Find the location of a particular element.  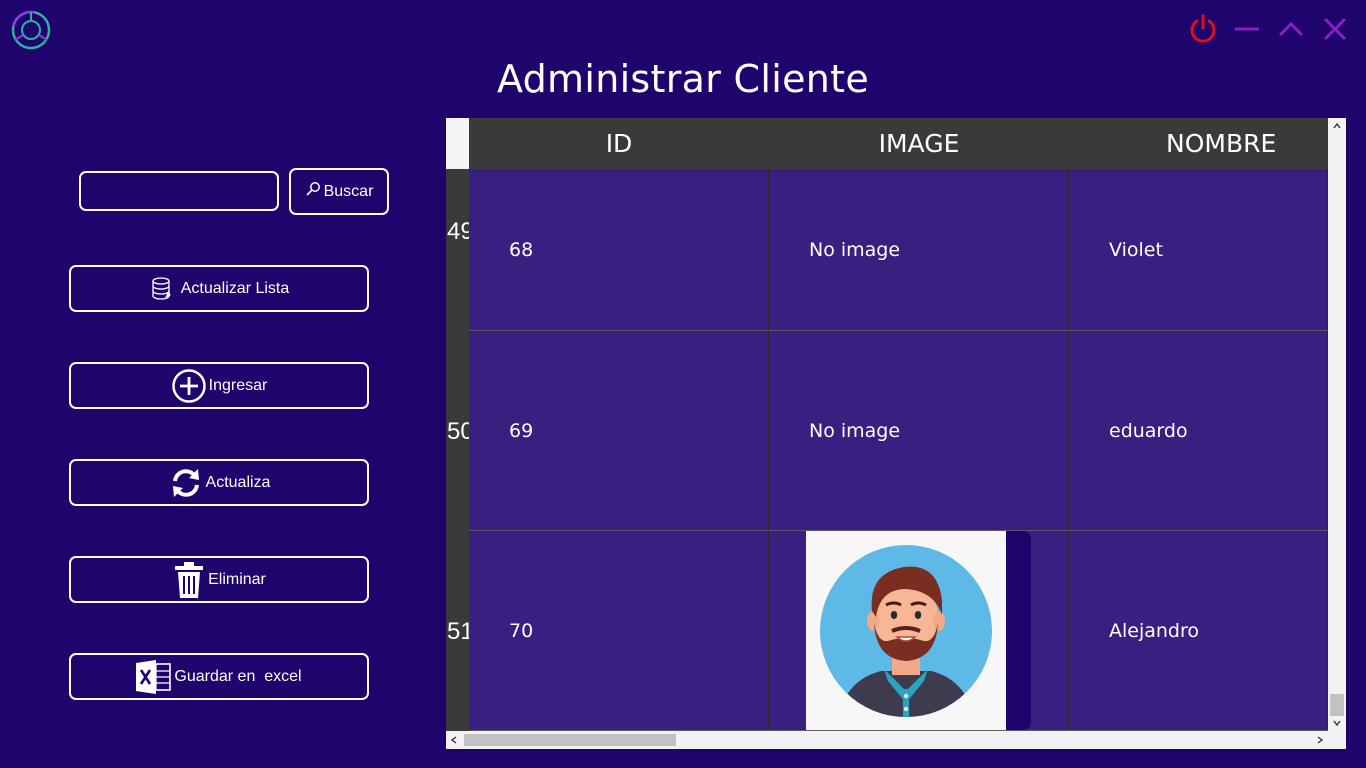

column-header-image: IMAGE is located at coordinates (919, 143).